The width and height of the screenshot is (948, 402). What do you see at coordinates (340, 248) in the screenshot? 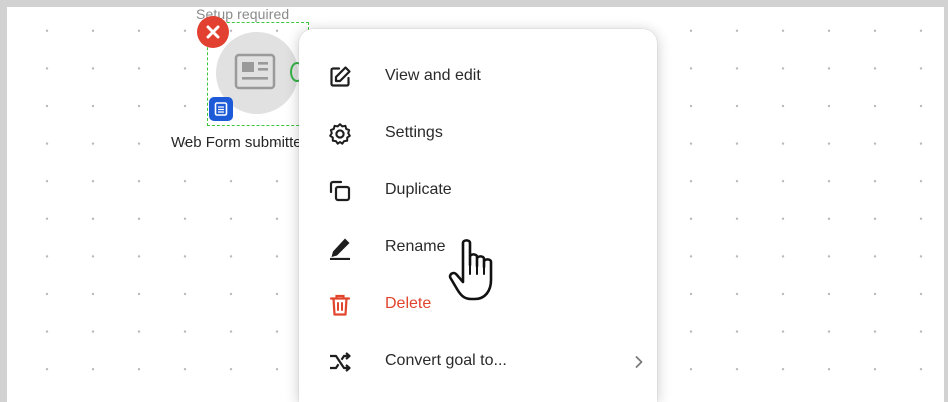
I see `pencil-icon` at bounding box center [340, 248].